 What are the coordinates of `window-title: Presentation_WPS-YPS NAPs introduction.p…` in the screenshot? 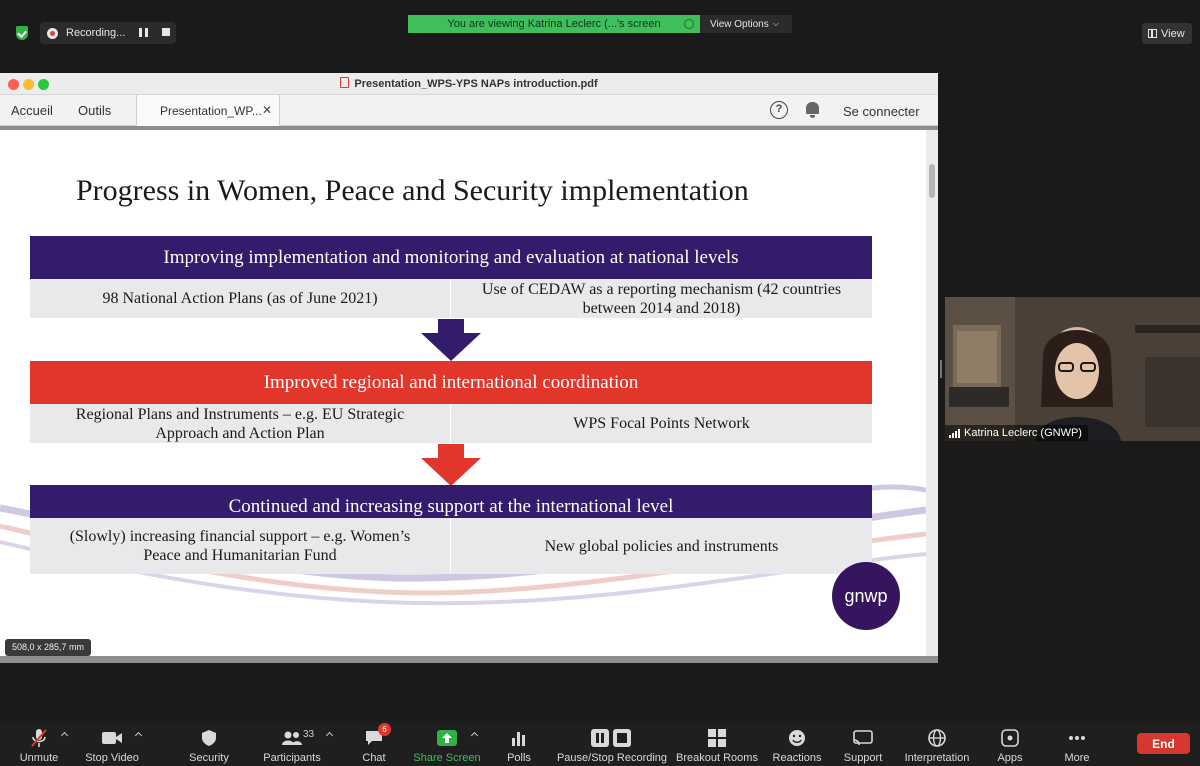 It's located at (469, 83).